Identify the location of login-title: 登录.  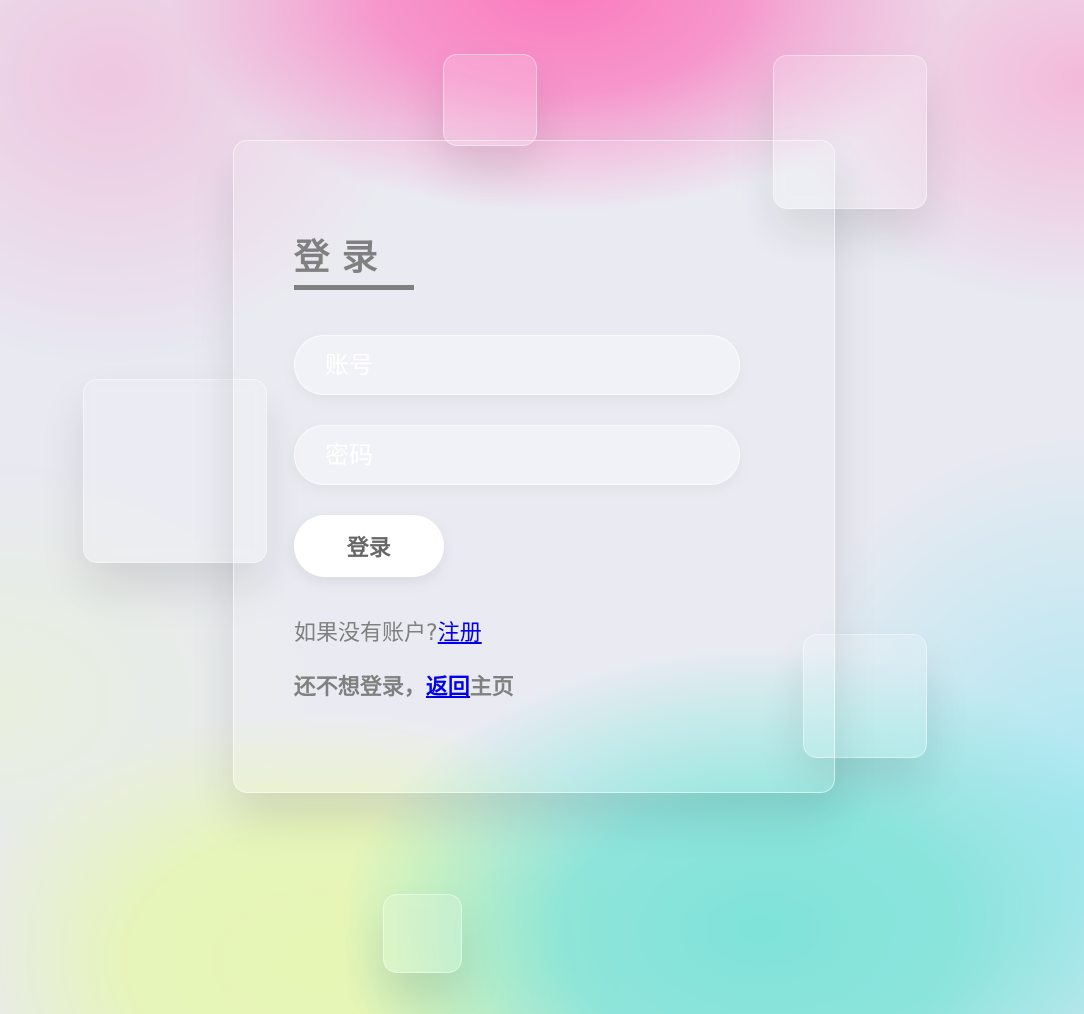
(354, 262).